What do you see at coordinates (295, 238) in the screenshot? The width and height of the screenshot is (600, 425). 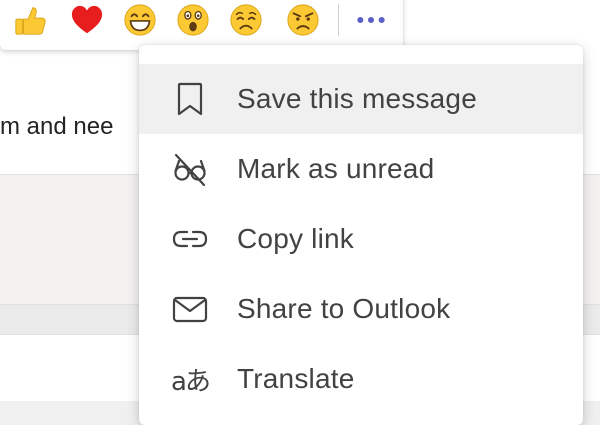 I see `menu-item-label: Copy link` at bounding box center [295, 238].